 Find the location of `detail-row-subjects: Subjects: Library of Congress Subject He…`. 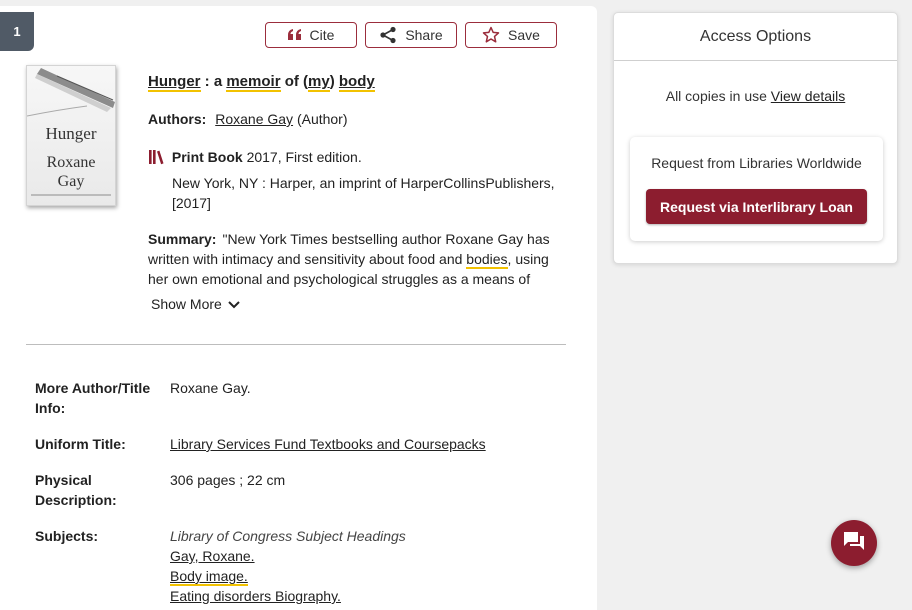

detail-row-subjects: Subjects: Library of Congress Subject He… is located at coordinates (305, 566).